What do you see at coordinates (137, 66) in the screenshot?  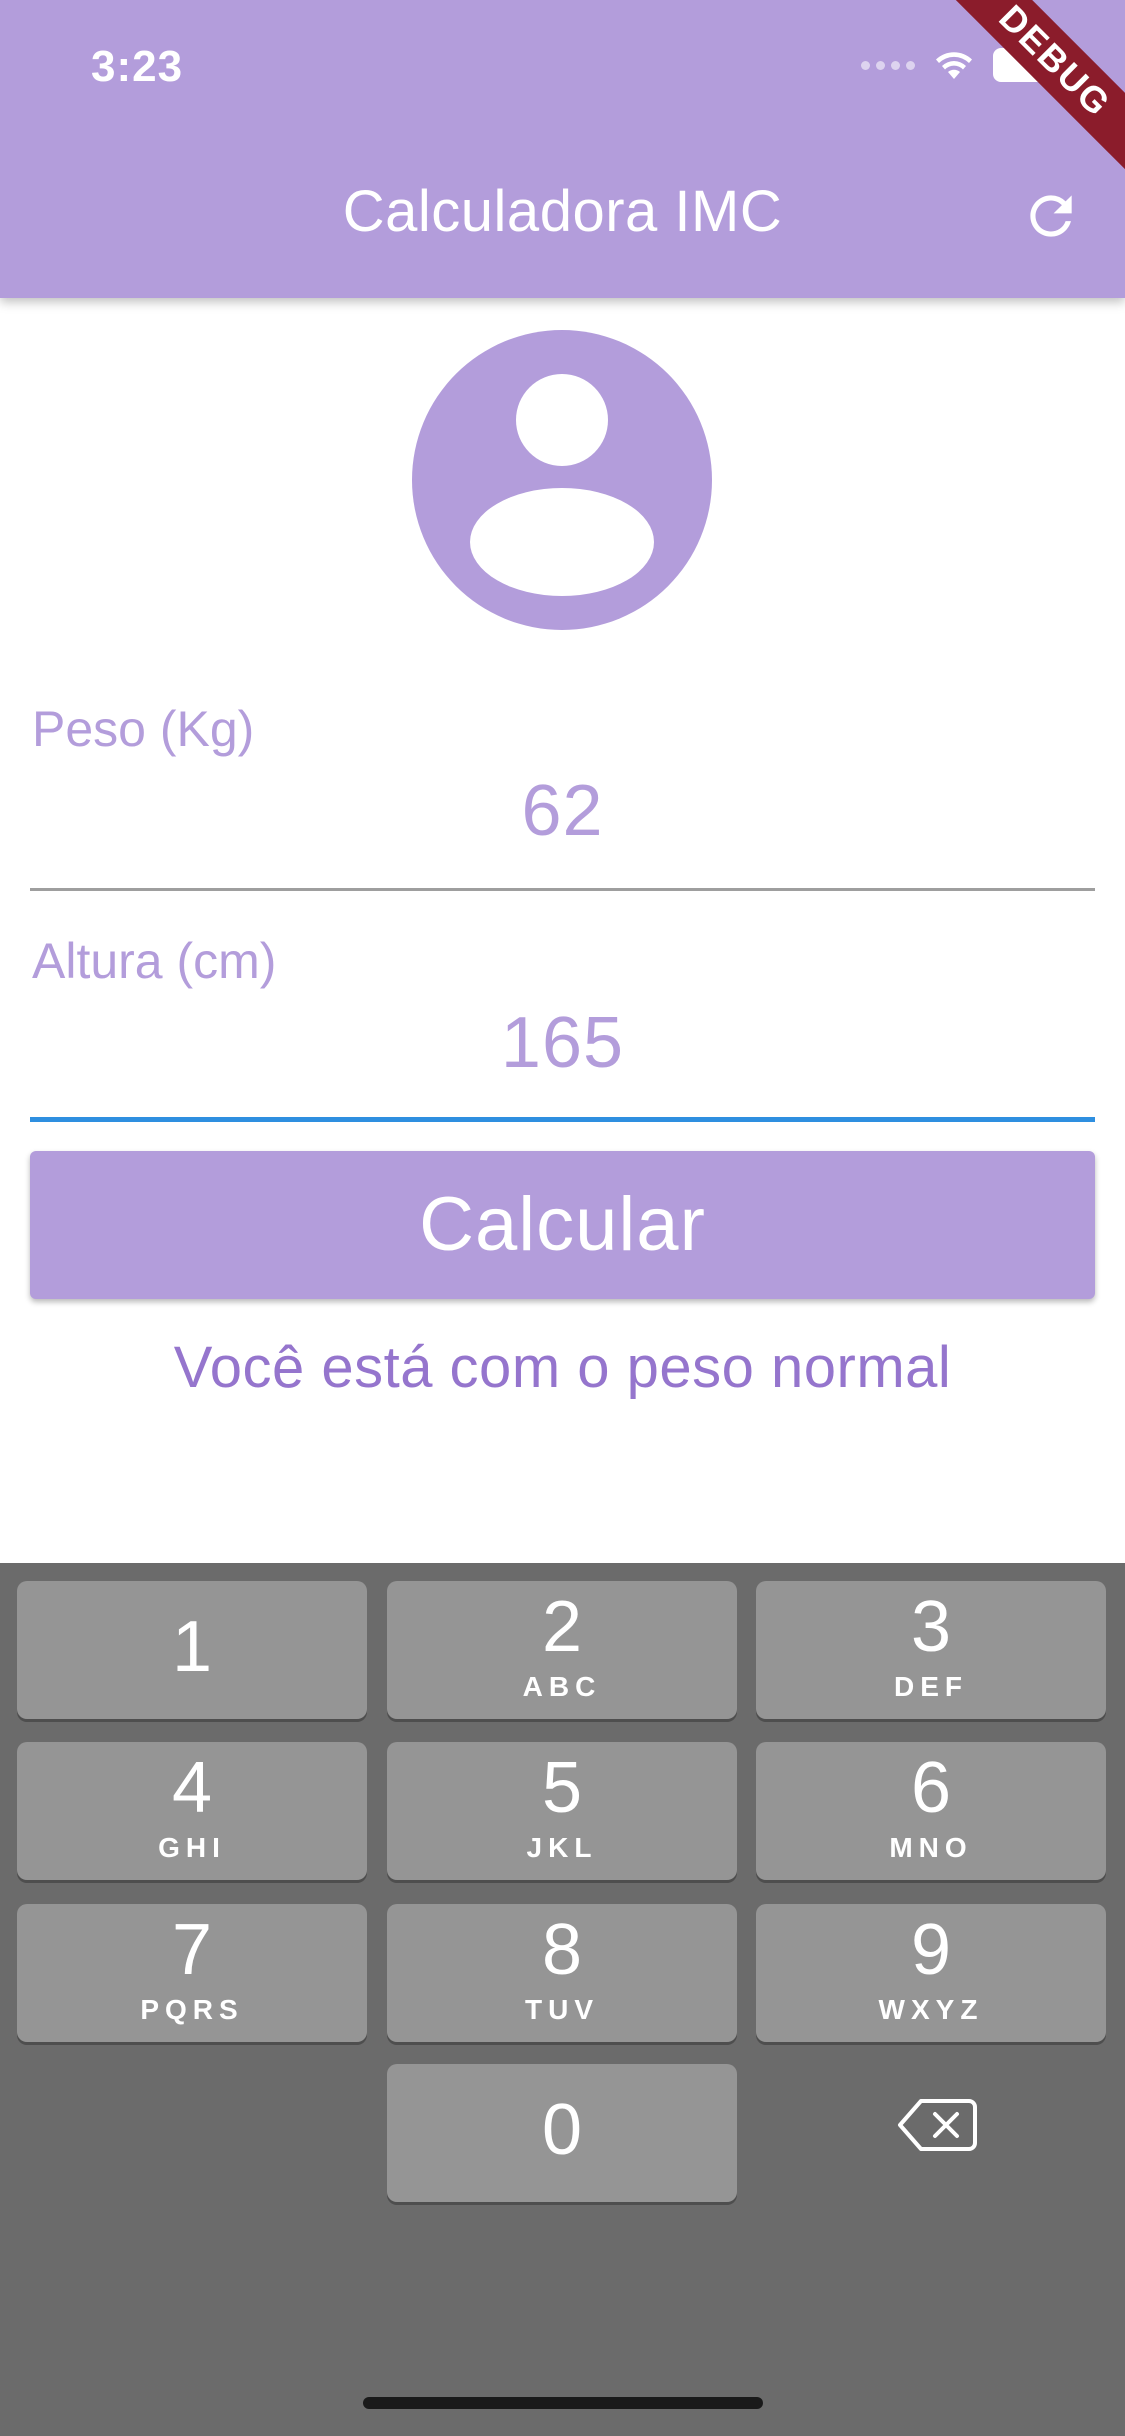 I see `status-time: 3:23` at bounding box center [137, 66].